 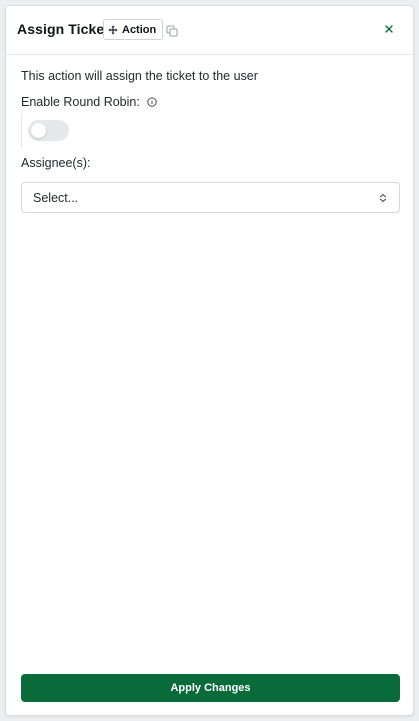 What do you see at coordinates (383, 197) in the screenshot?
I see `chevron-updown-icon` at bounding box center [383, 197].